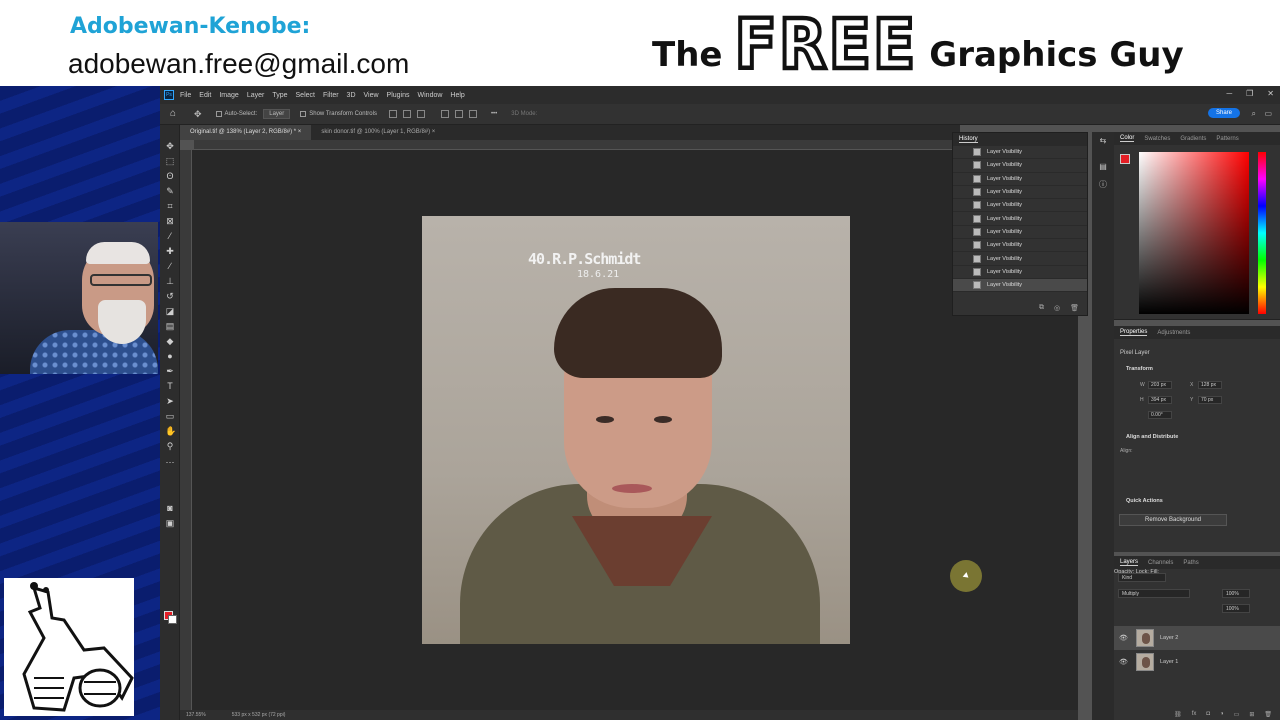 The width and height of the screenshot is (1280, 720). What do you see at coordinates (1160, 563) in the screenshot?
I see `channels-tab: Channels` at bounding box center [1160, 563].